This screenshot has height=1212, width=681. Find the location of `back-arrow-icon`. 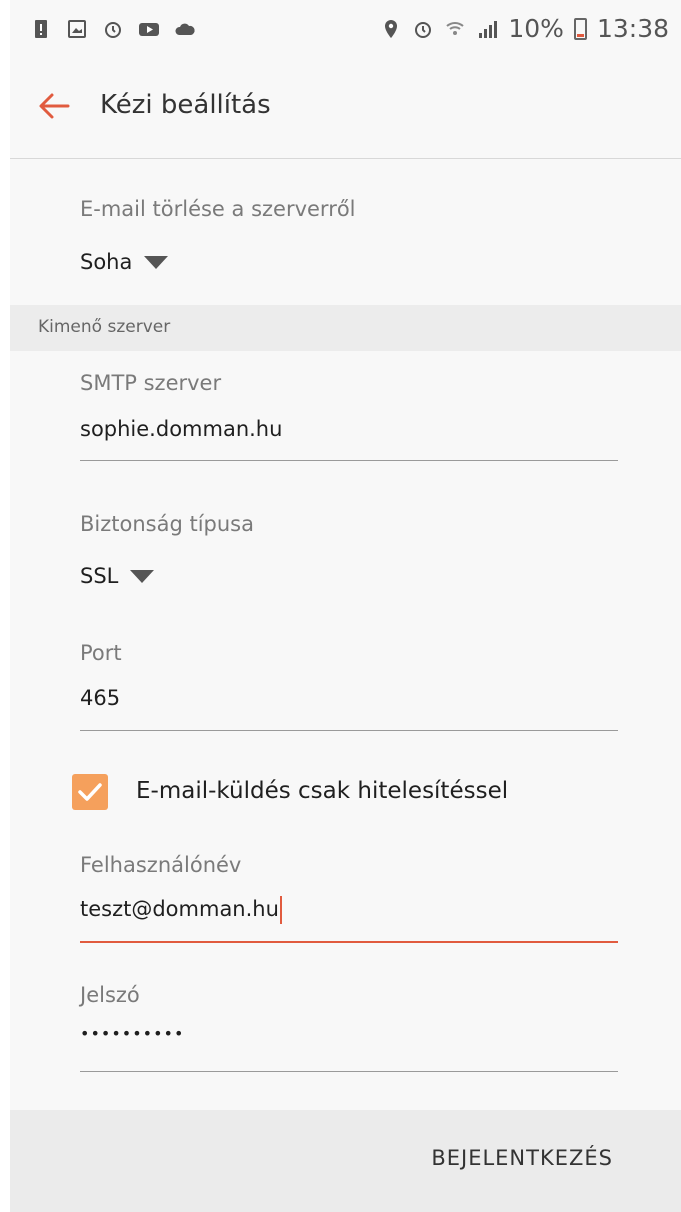

back-arrow-icon is located at coordinates (54, 106).